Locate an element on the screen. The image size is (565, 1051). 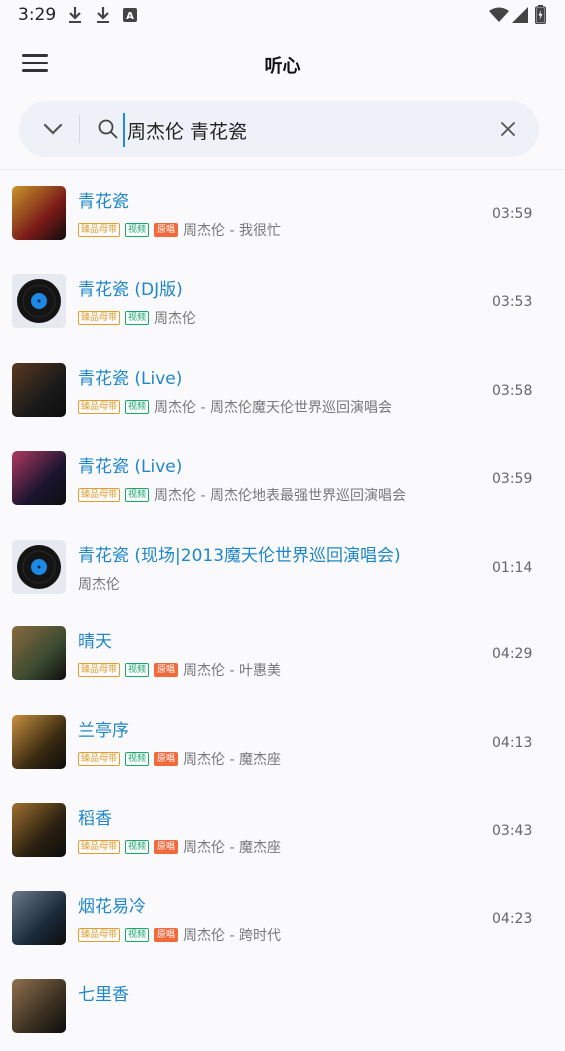
battery-charging-icon is located at coordinates (540, 14).